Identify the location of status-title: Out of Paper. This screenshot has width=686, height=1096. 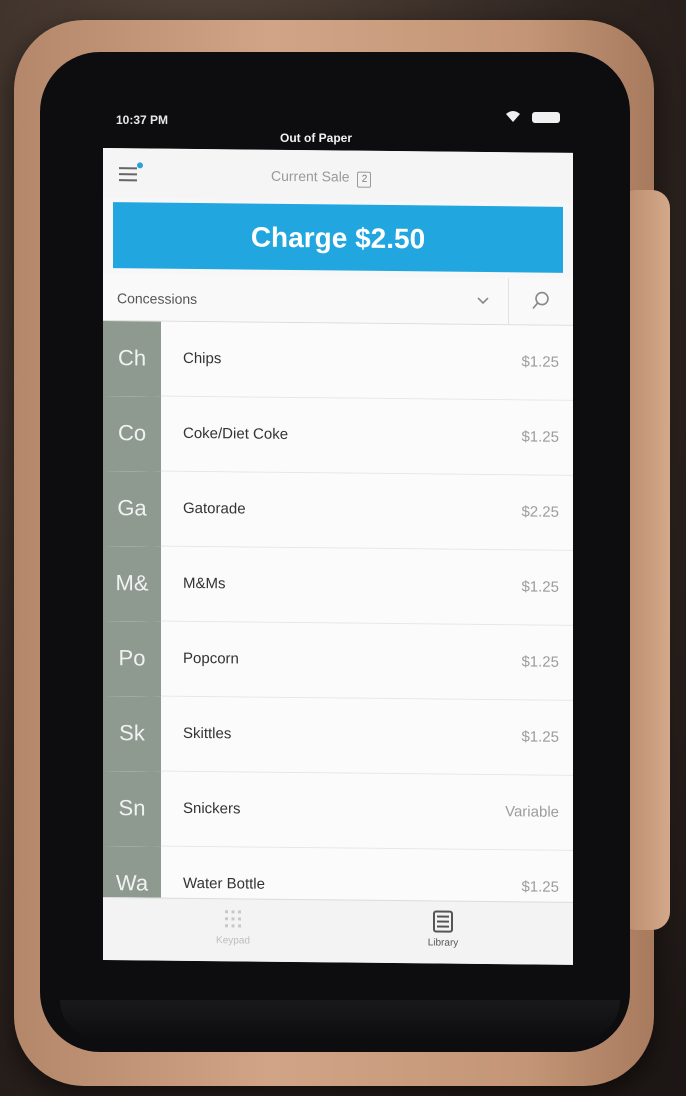
(316, 138).